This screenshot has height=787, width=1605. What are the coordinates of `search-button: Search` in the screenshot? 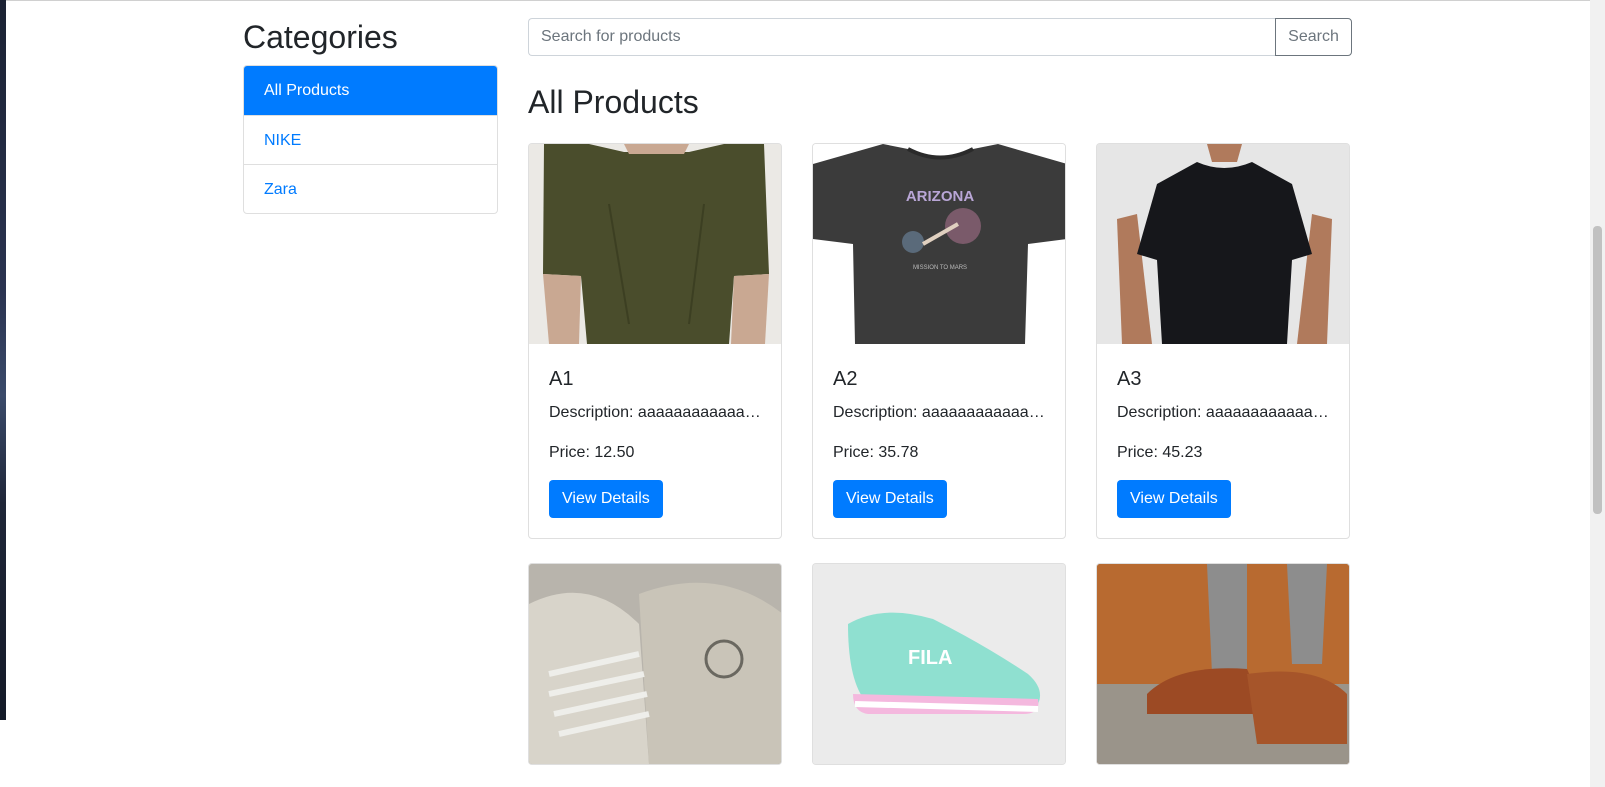 It's located at (1313, 37).